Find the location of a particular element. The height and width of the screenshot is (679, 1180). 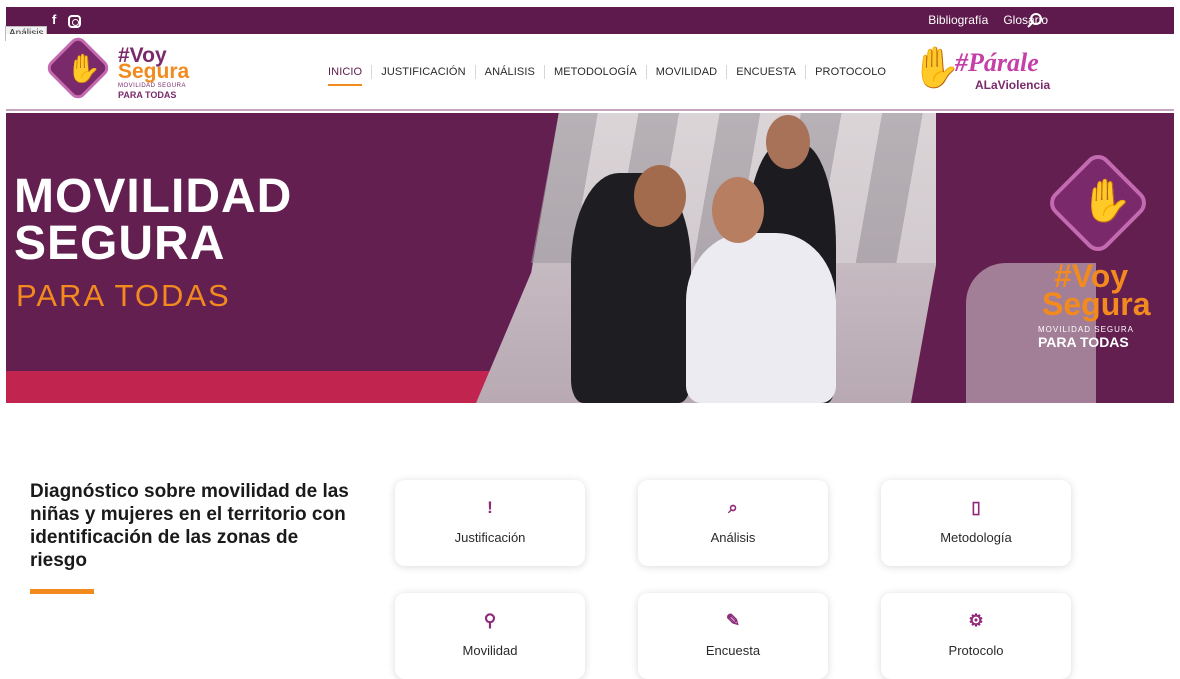

hero-person-woman-body is located at coordinates (761, 318).